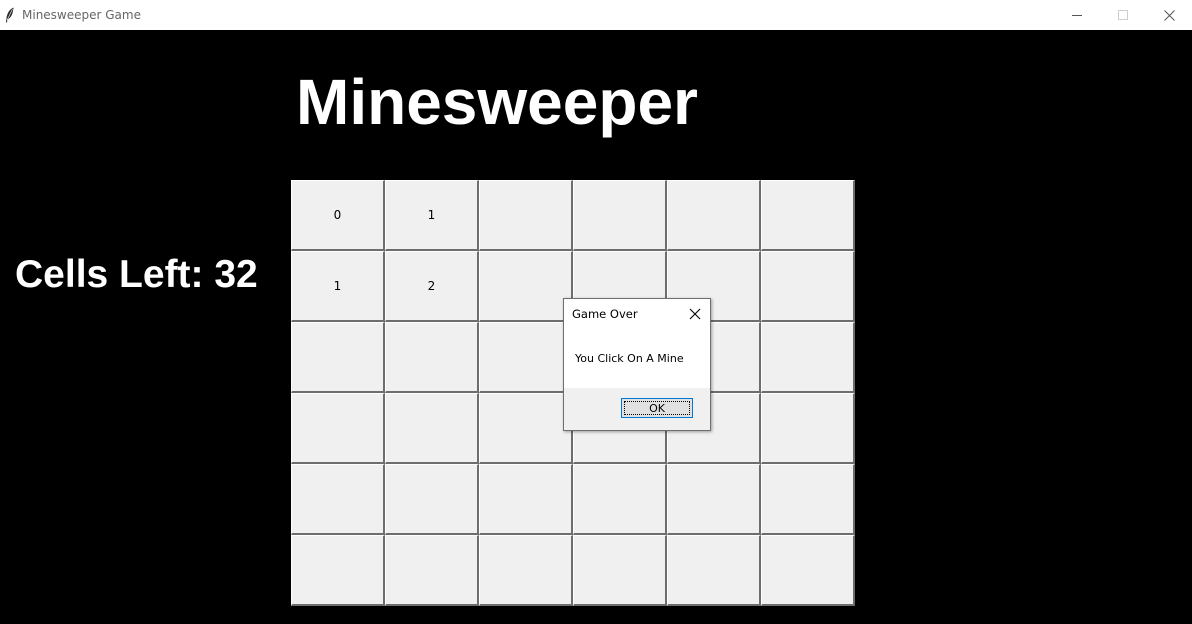 Image resolution: width=1192 pixels, height=624 pixels. Describe the element at coordinates (629, 358) in the screenshot. I see `dialog-message: You Click On A Mine` at that location.